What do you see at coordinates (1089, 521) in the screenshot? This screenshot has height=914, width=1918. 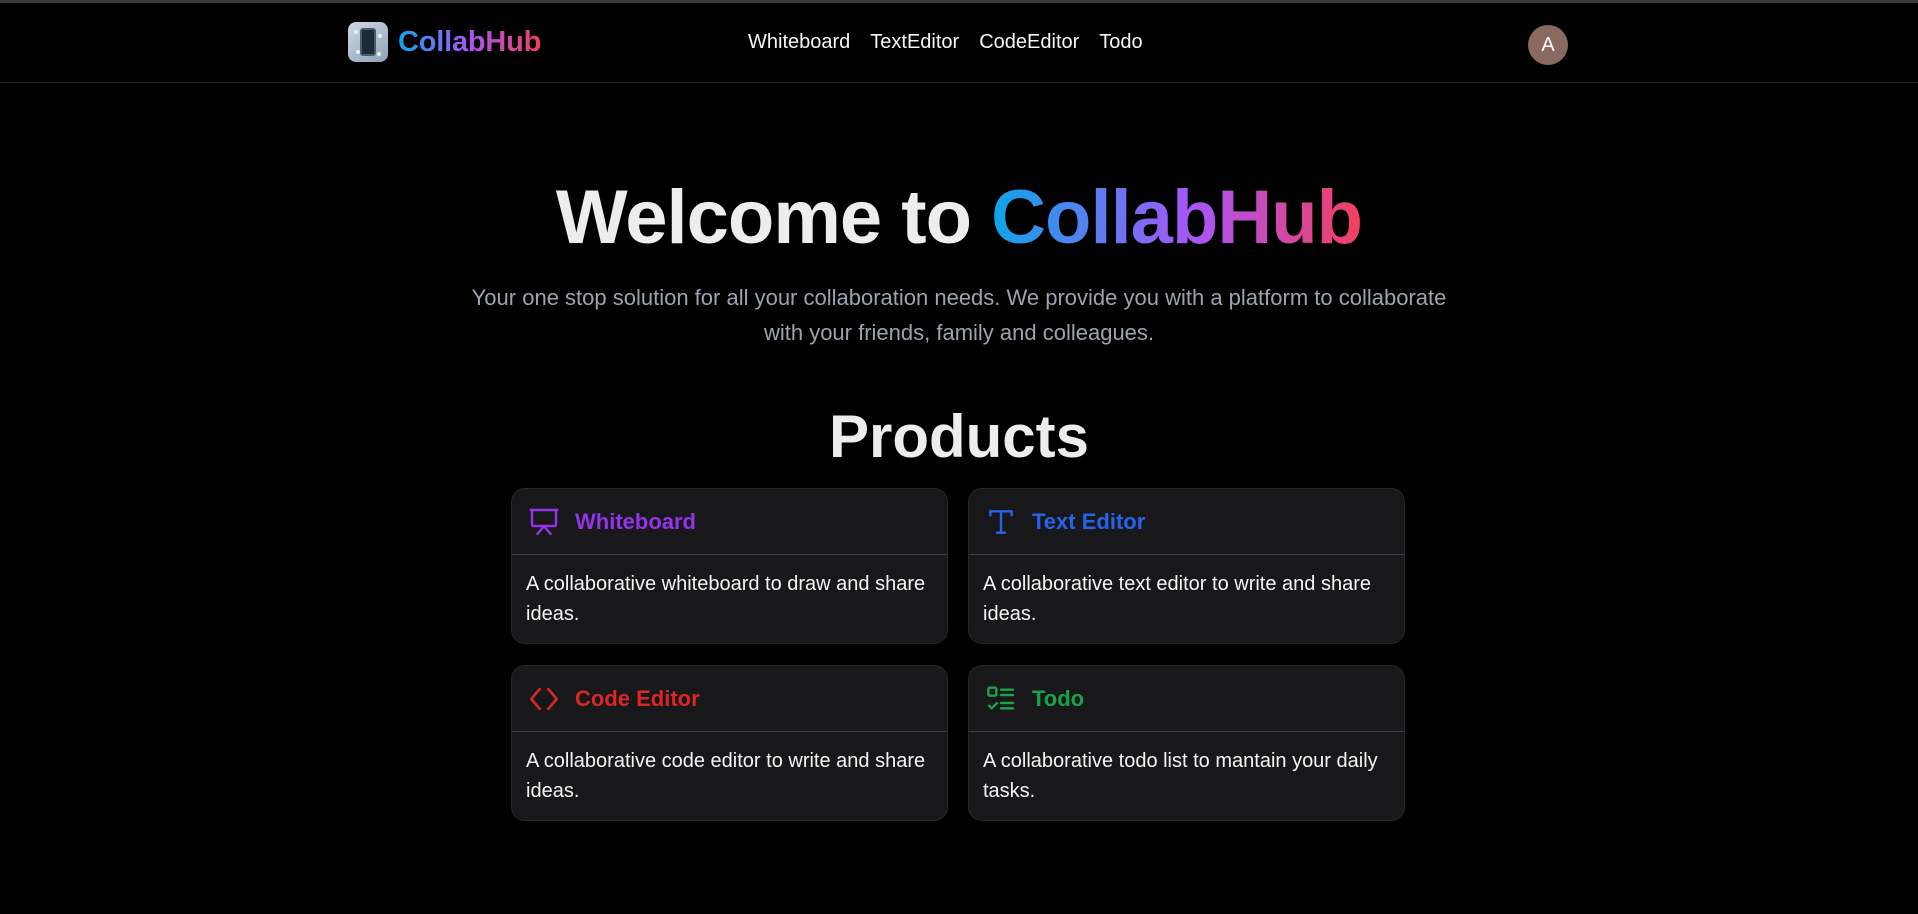 I see `card-title: Text Editor` at bounding box center [1089, 521].